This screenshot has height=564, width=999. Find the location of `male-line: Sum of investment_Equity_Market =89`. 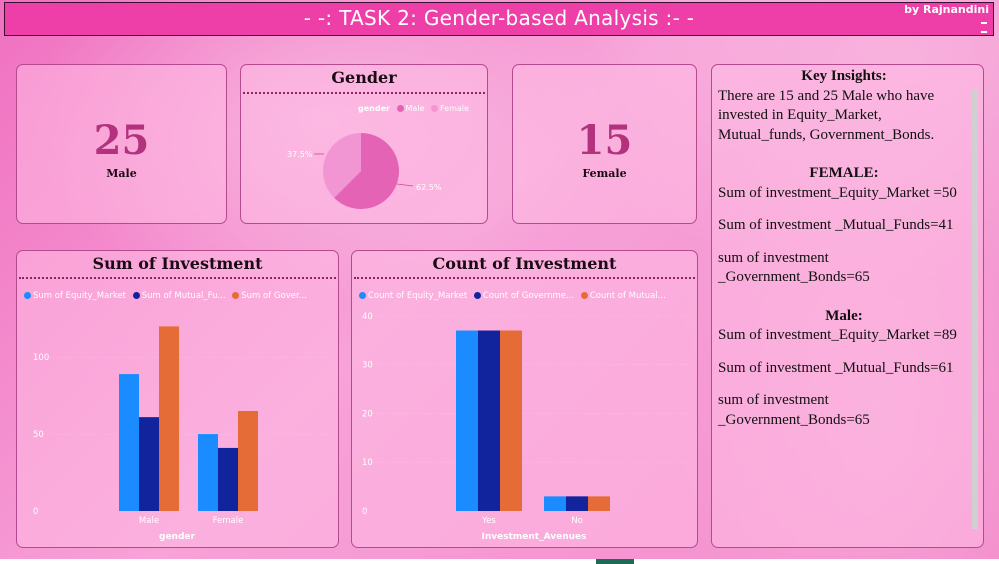

male-line: Sum of investment_Equity_Market =89 is located at coordinates (837, 335).